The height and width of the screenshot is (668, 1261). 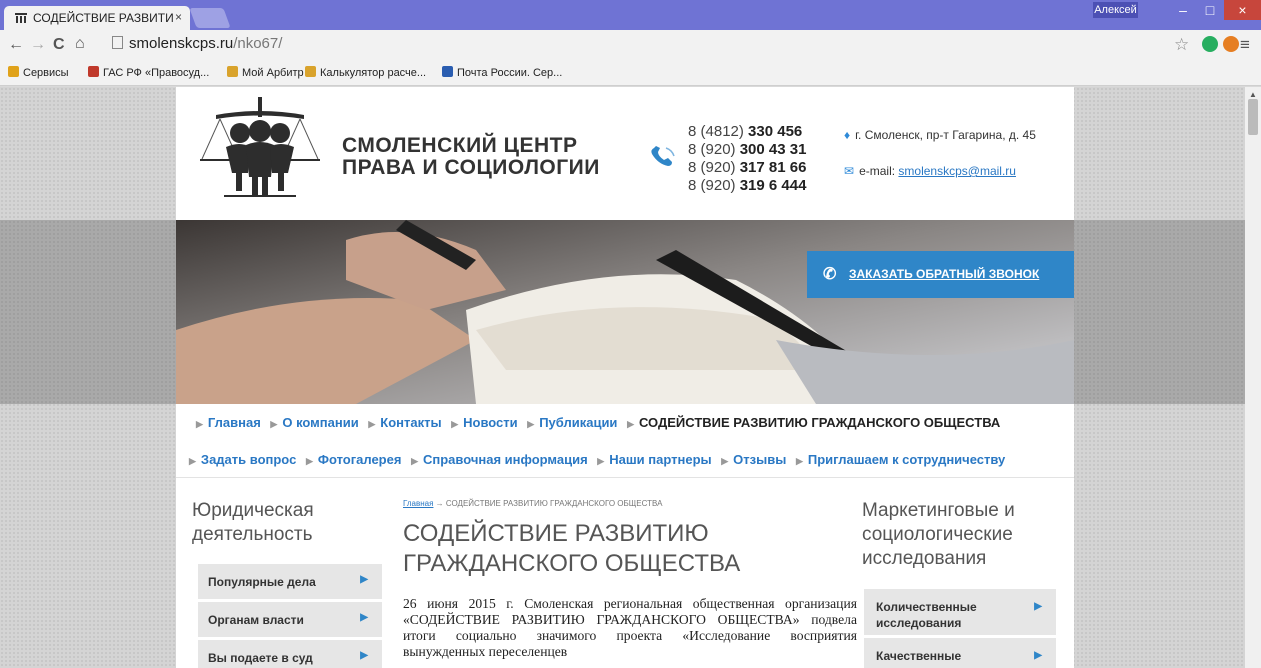 I want to click on arbitr-icon, so click(x=232, y=71).